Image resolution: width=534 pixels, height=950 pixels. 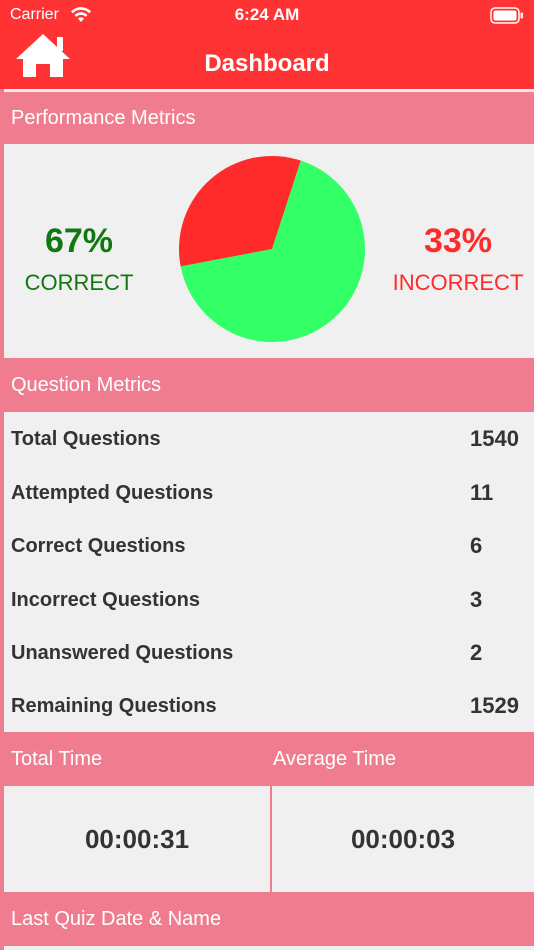 I want to click on total-time-value: 00:00:31, so click(x=137, y=838).